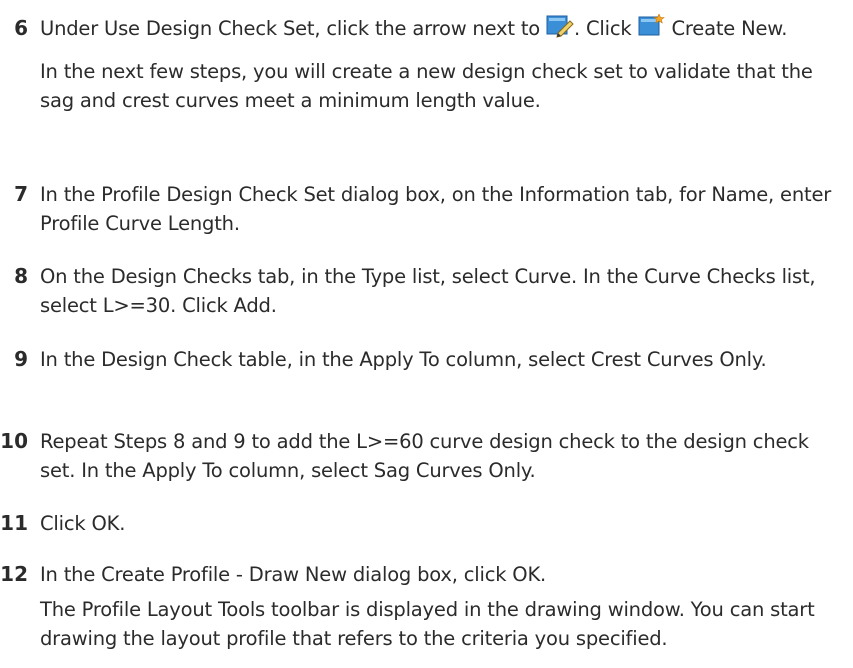  I want to click on step-number: 8, so click(21, 276).